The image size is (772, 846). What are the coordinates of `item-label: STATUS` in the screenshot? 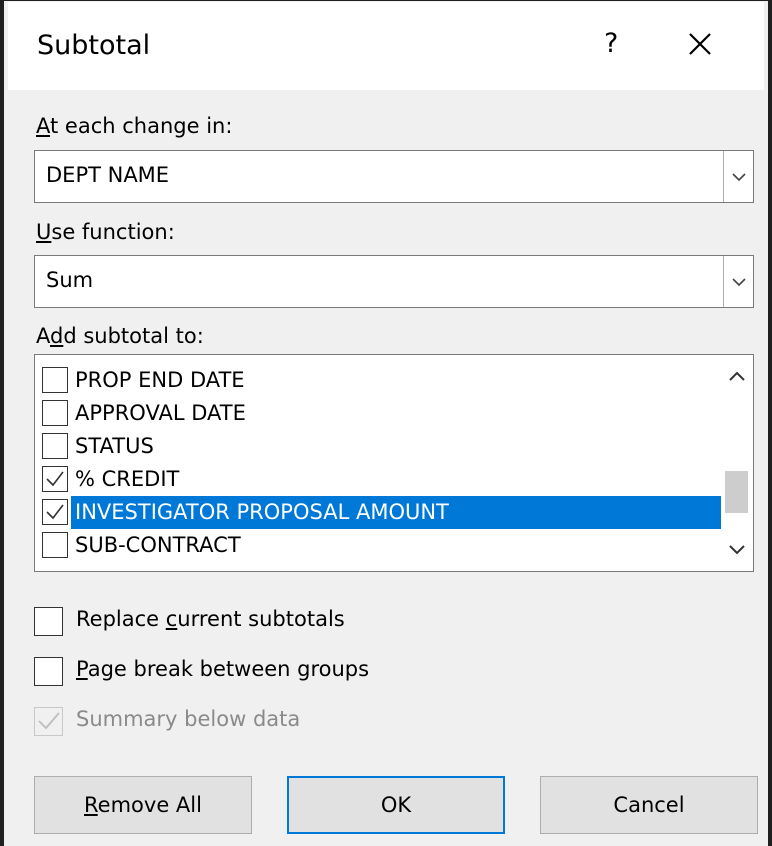 It's located at (114, 446).